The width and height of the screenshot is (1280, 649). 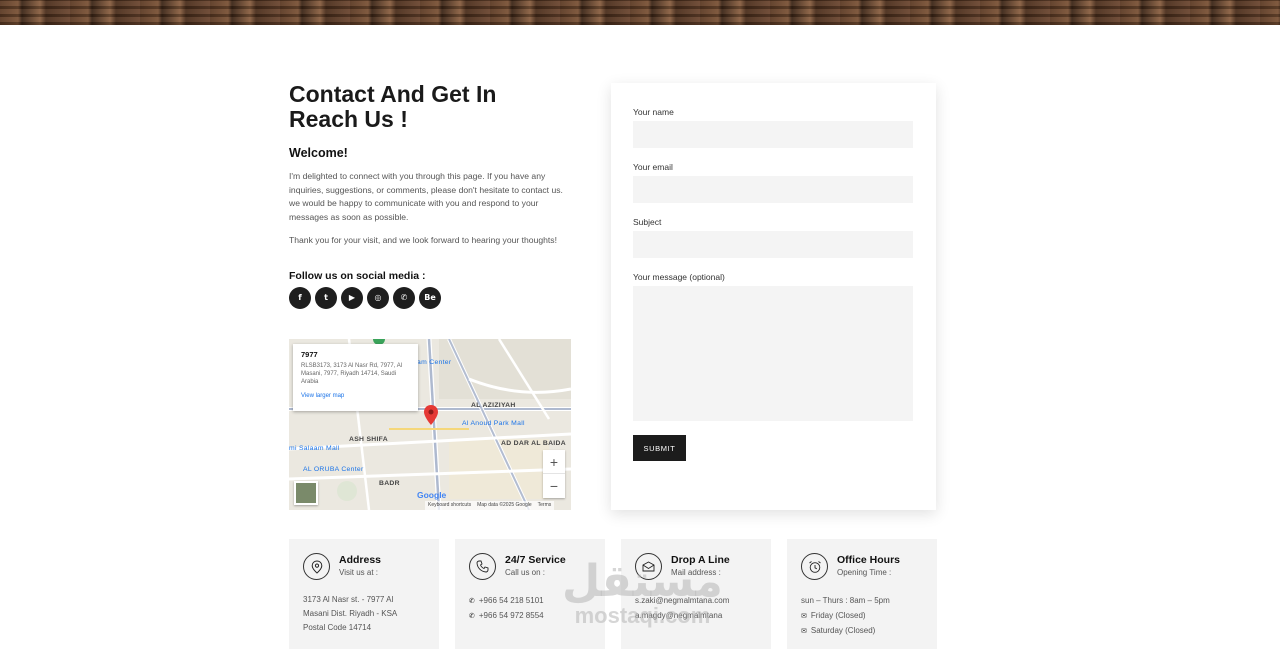 I want to click on hero-banner-image, so click(x=640, y=12).